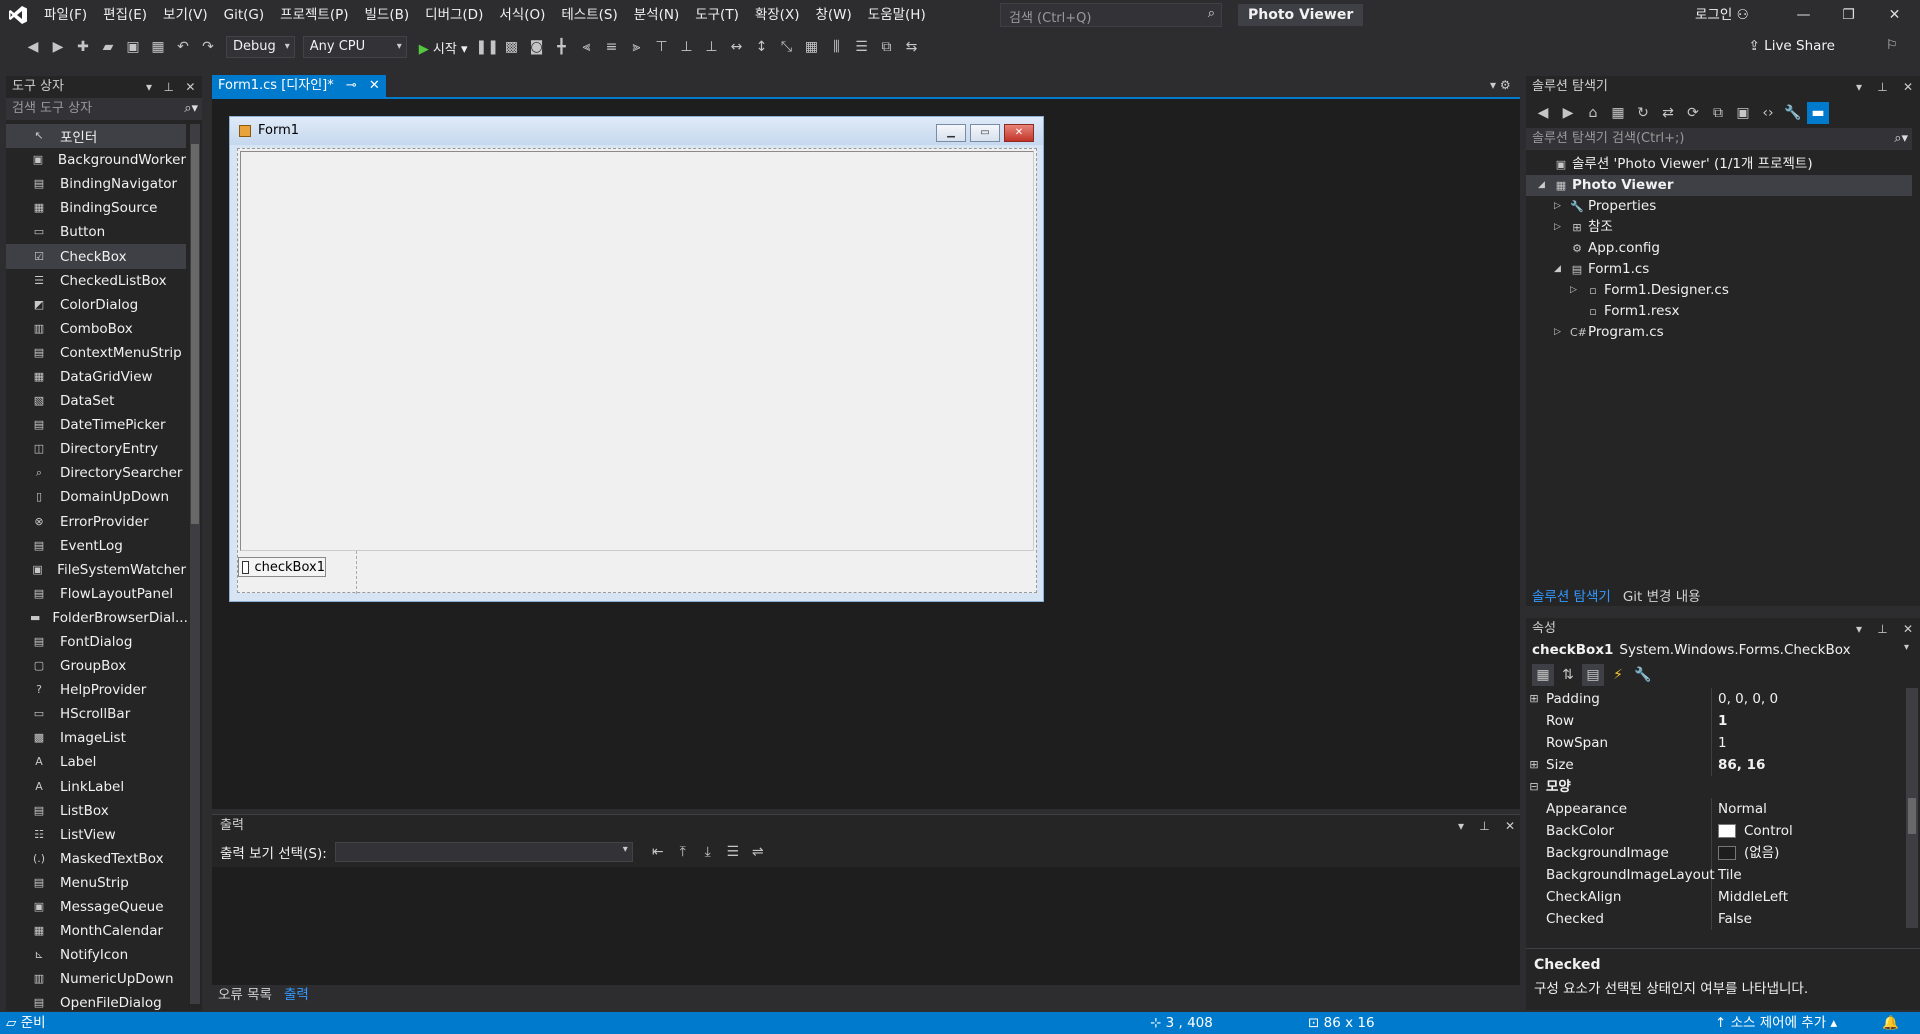 This screenshot has width=1920, height=1034. I want to click on toolbox-item: ▭ Button, so click(96, 232).